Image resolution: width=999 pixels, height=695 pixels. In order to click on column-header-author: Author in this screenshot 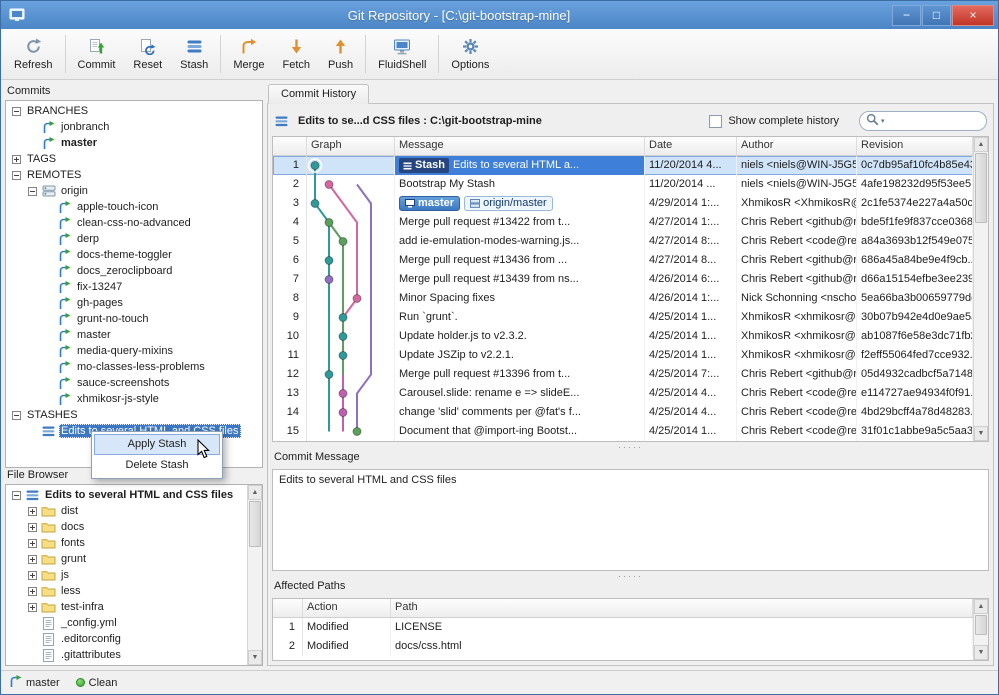, I will do `click(797, 146)`.